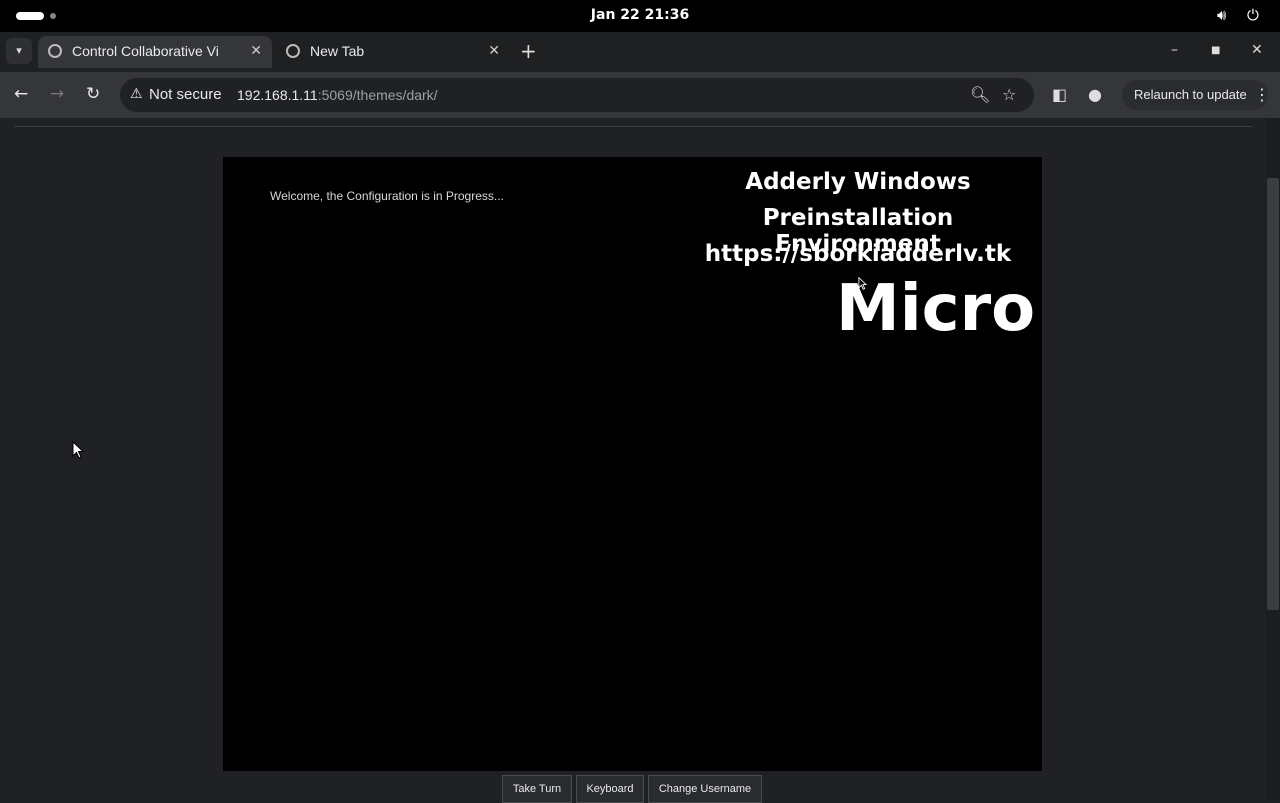 Image resolution: width=1280 pixels, height=803 pixels. I want to click on chrome-icon, so click(293, 51).